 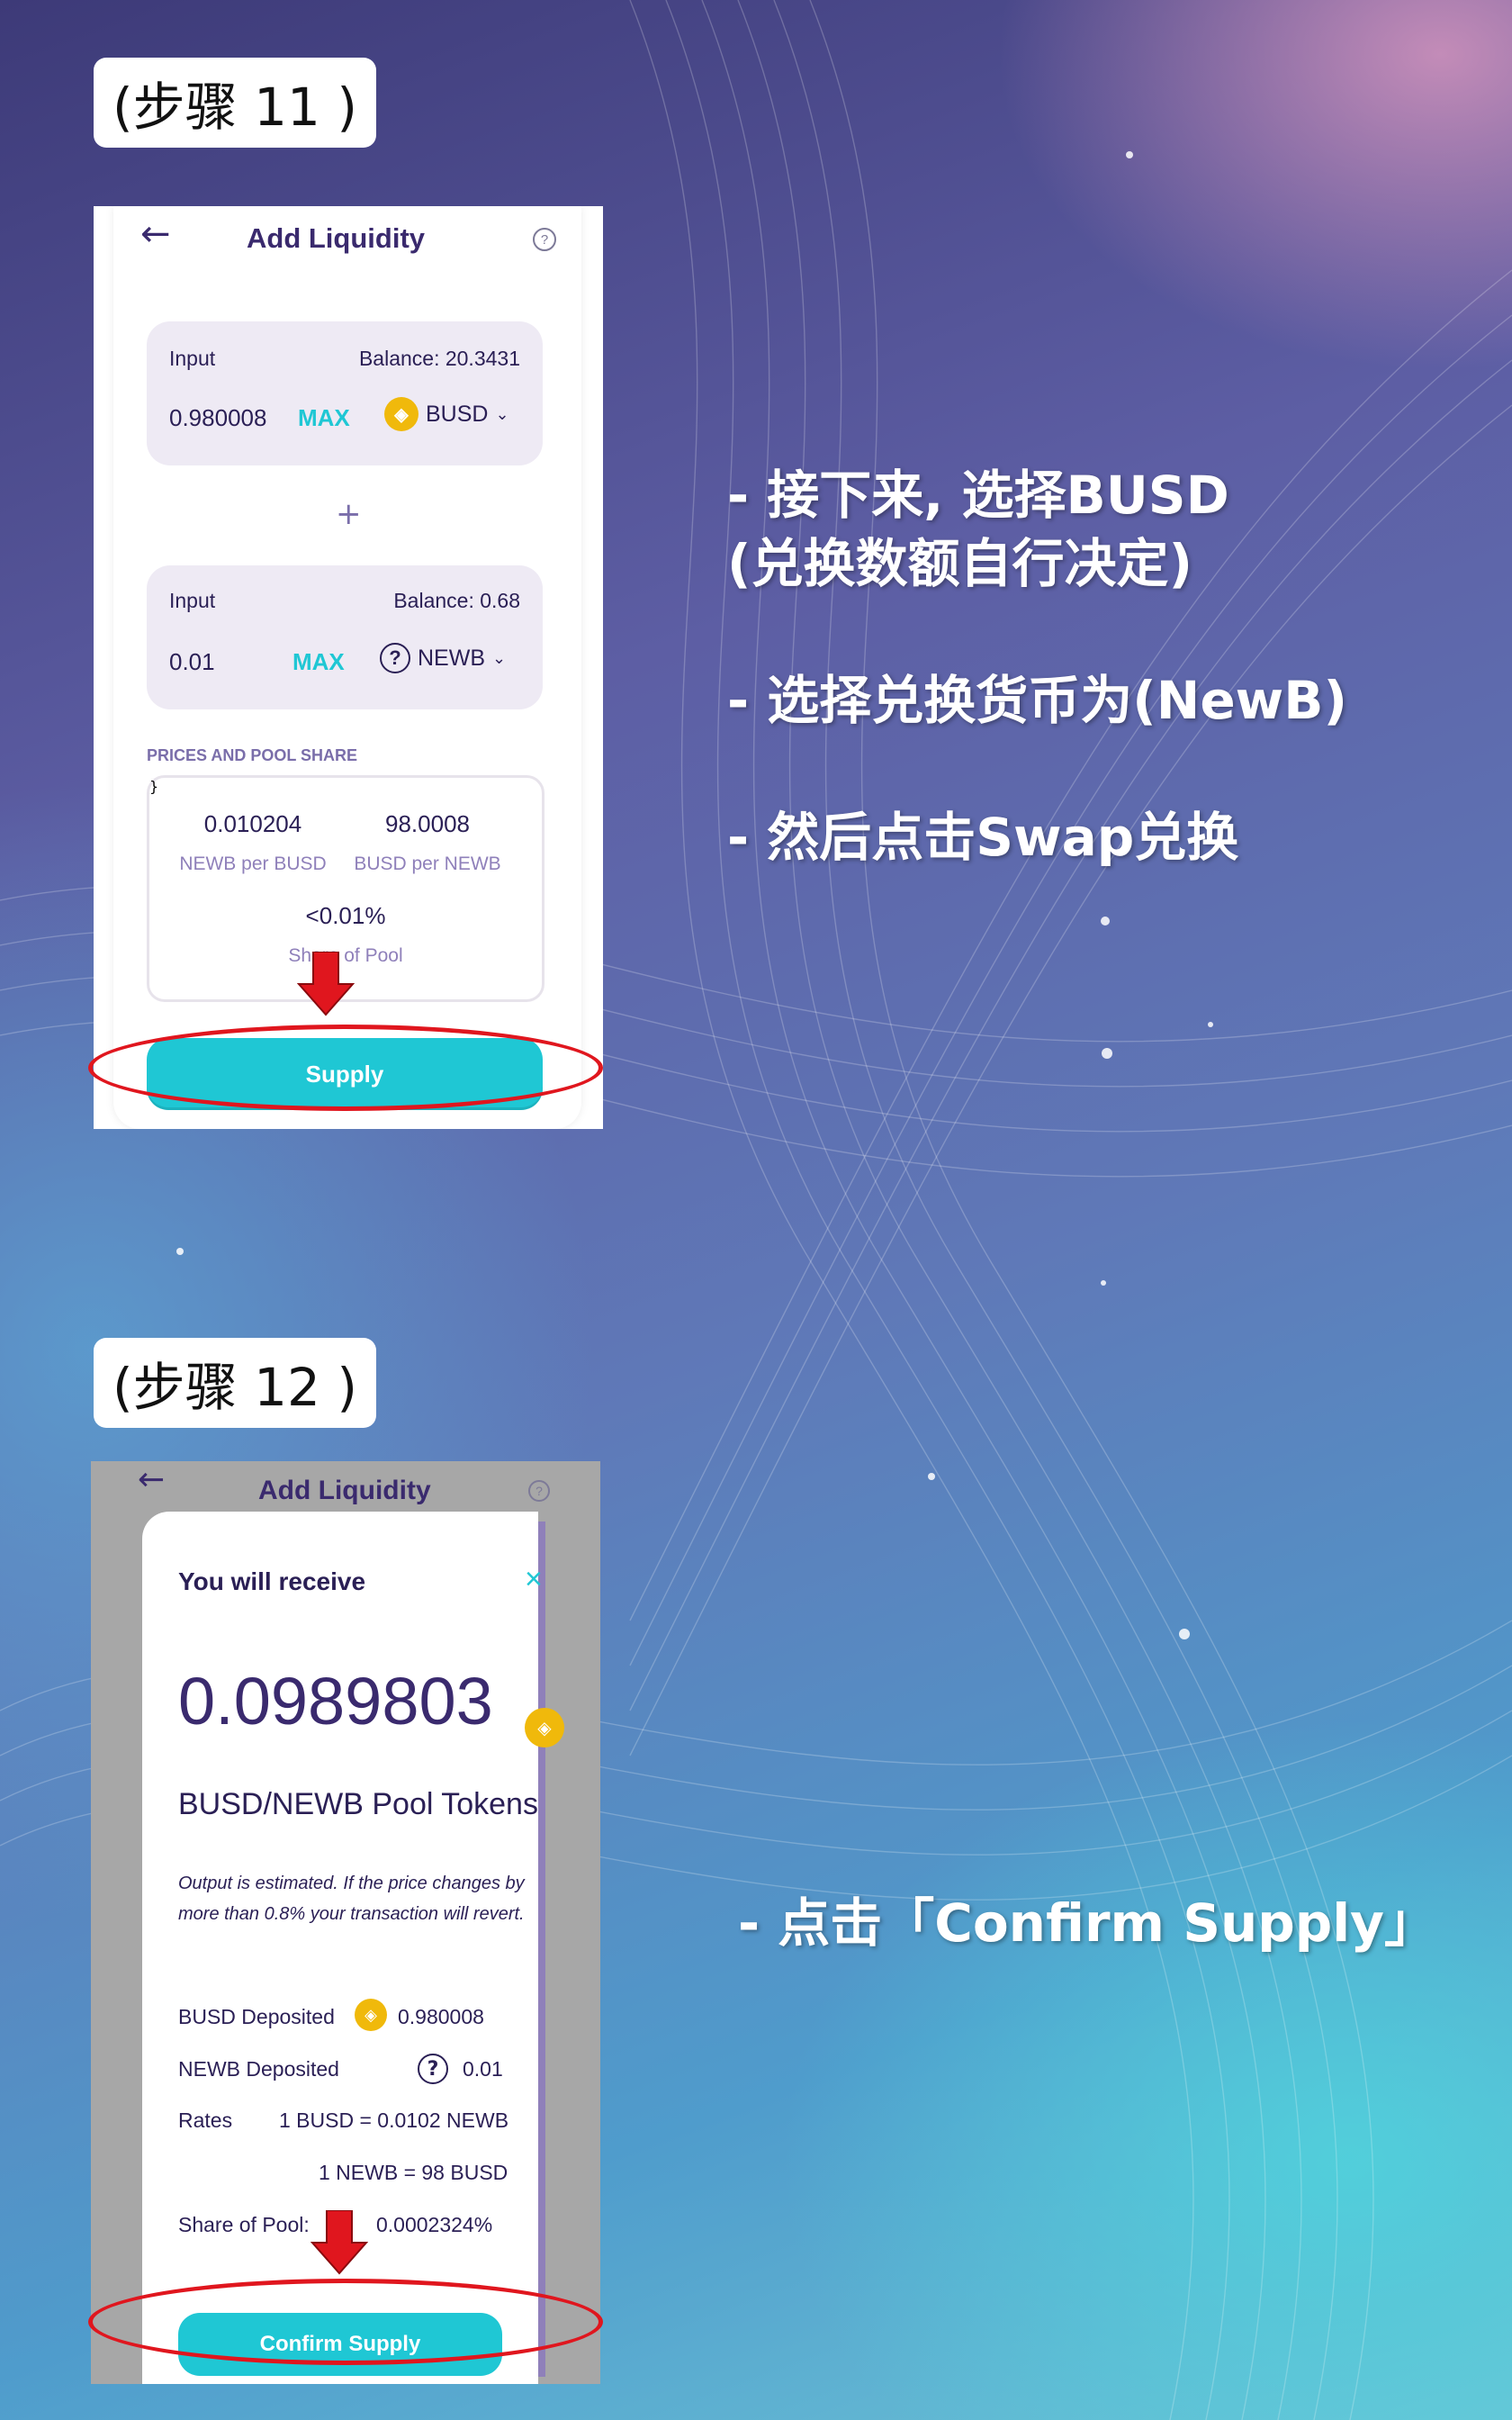 What do you see at coordinates (960, 563) in the screenshot?
I see `instruction-line: (兑换数额自行决定)` at bounding box center [960, 563].